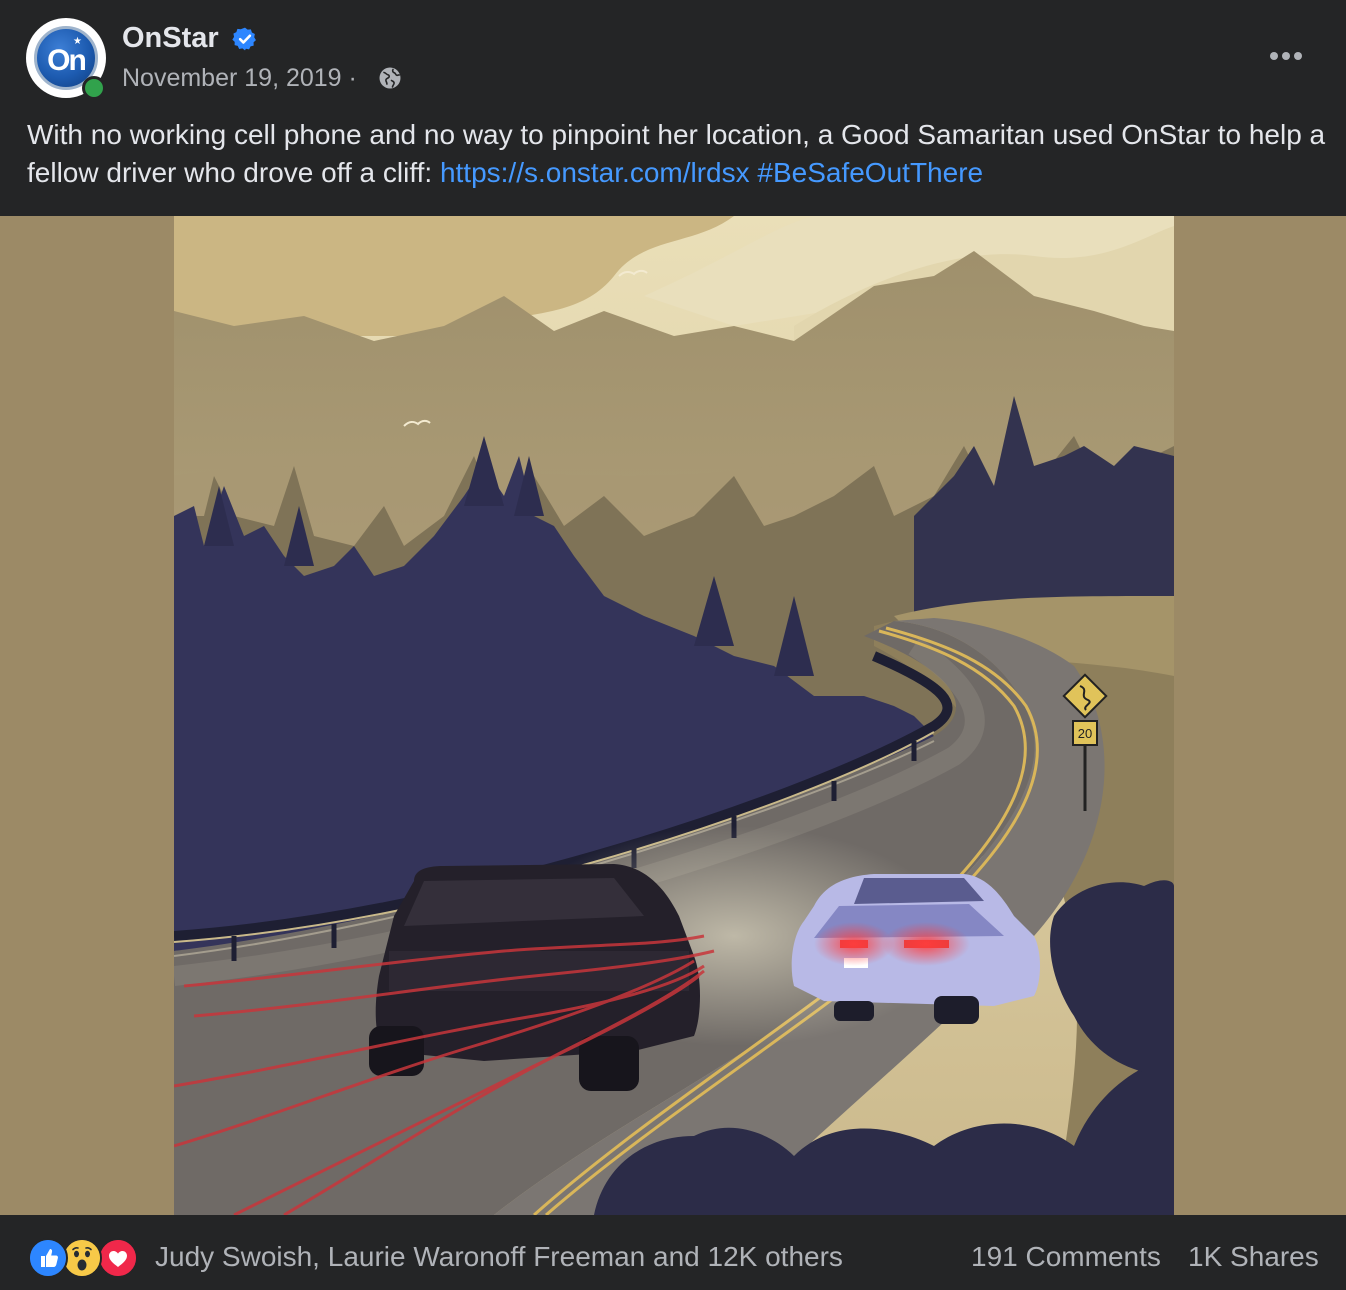 The height and width of the screenshot is (1290, 1346). I want to click on avatar-text: On, so click(67, 60).